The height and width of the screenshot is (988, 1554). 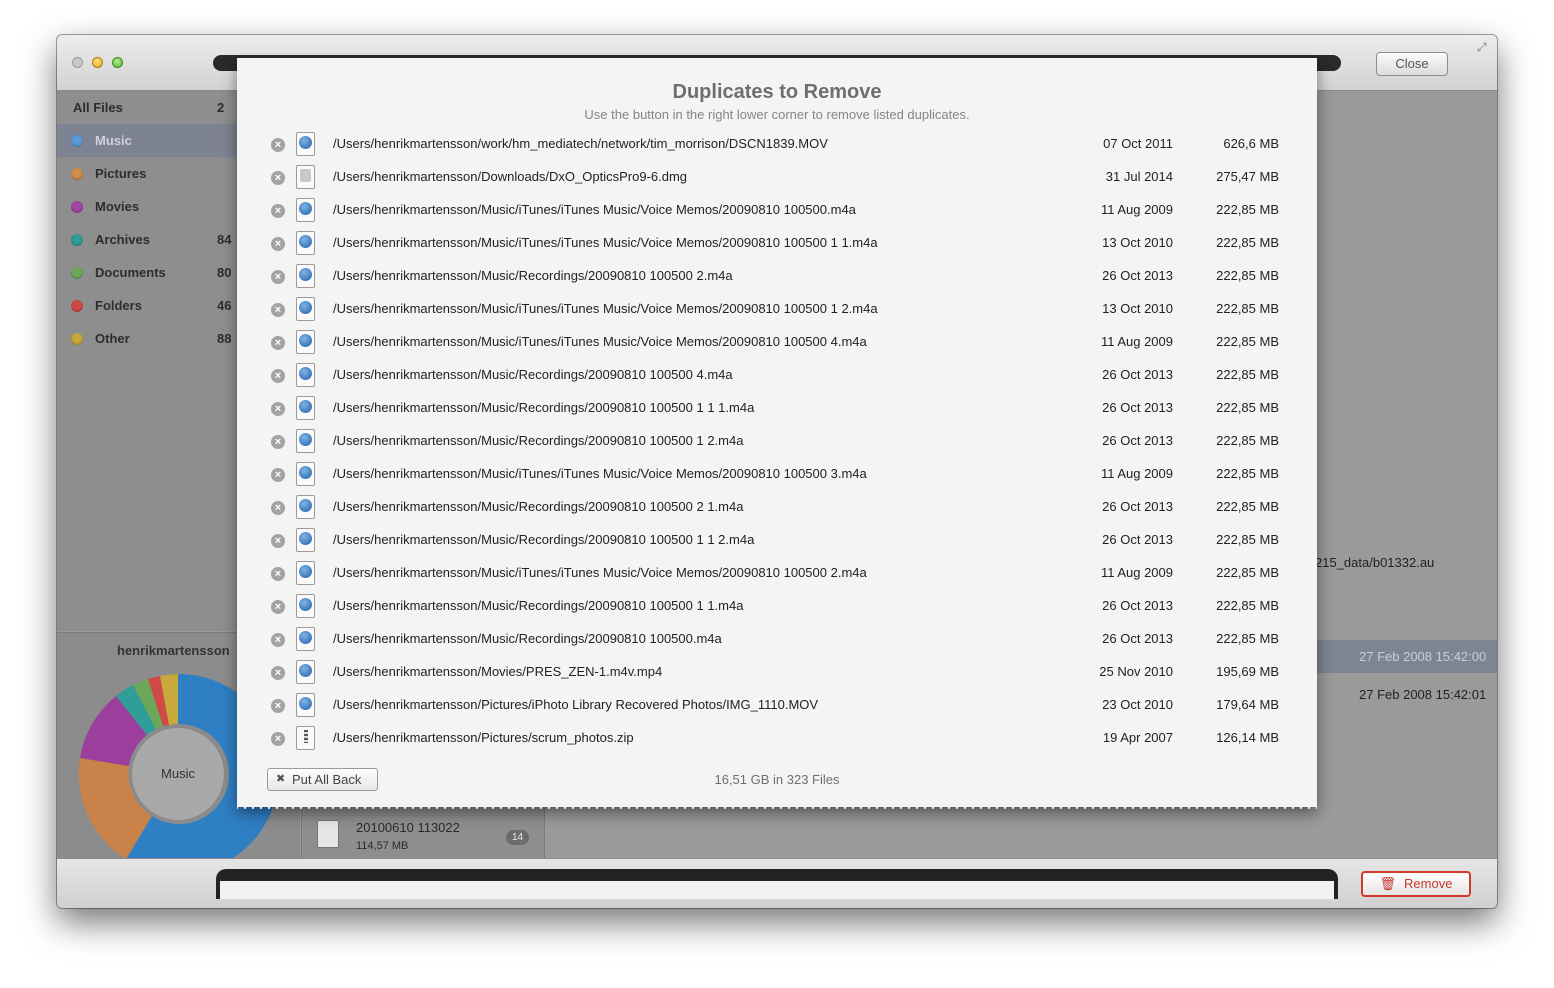 What do you see at coordinates (122, 239) in the screenshot?
I see `sidebar-item-label: Archives` at bounding box center [122, 239].